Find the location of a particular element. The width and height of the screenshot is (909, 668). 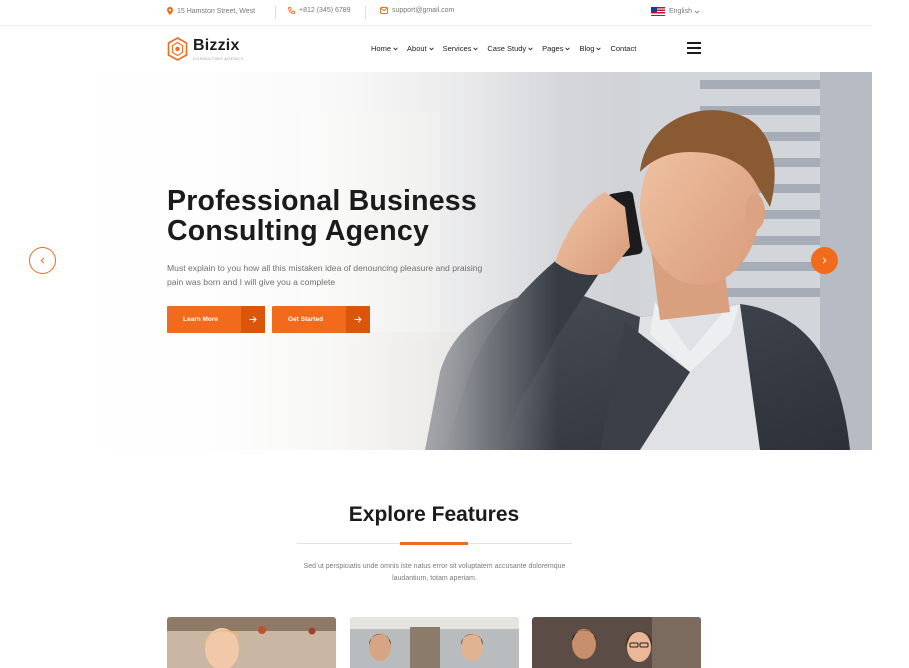

language-selector: English is located at coordinates (675, 11).